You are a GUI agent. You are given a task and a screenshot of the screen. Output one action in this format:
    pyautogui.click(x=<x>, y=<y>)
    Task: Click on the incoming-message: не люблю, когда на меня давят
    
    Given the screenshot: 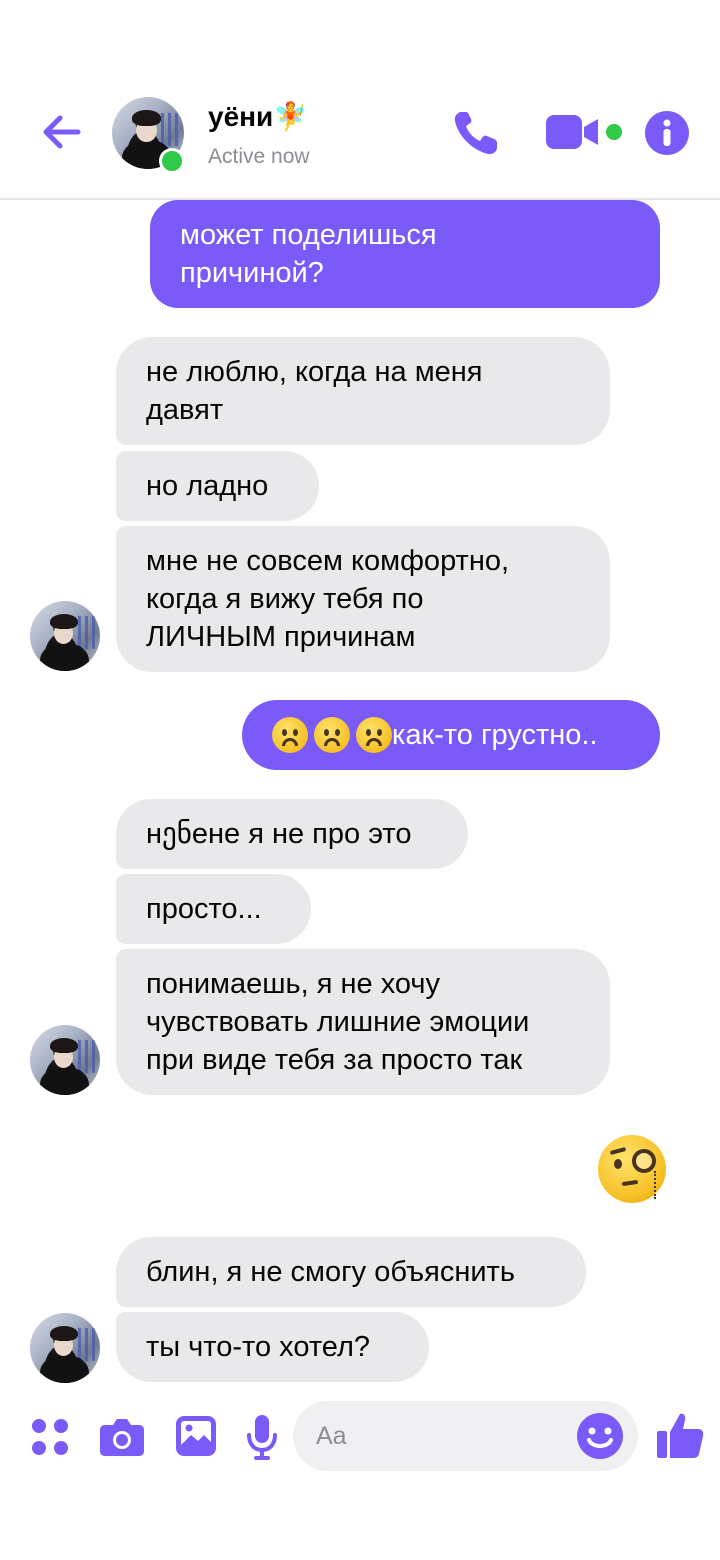 What is the action you would take?
    pyautogui.click(x=363, y=391)
    